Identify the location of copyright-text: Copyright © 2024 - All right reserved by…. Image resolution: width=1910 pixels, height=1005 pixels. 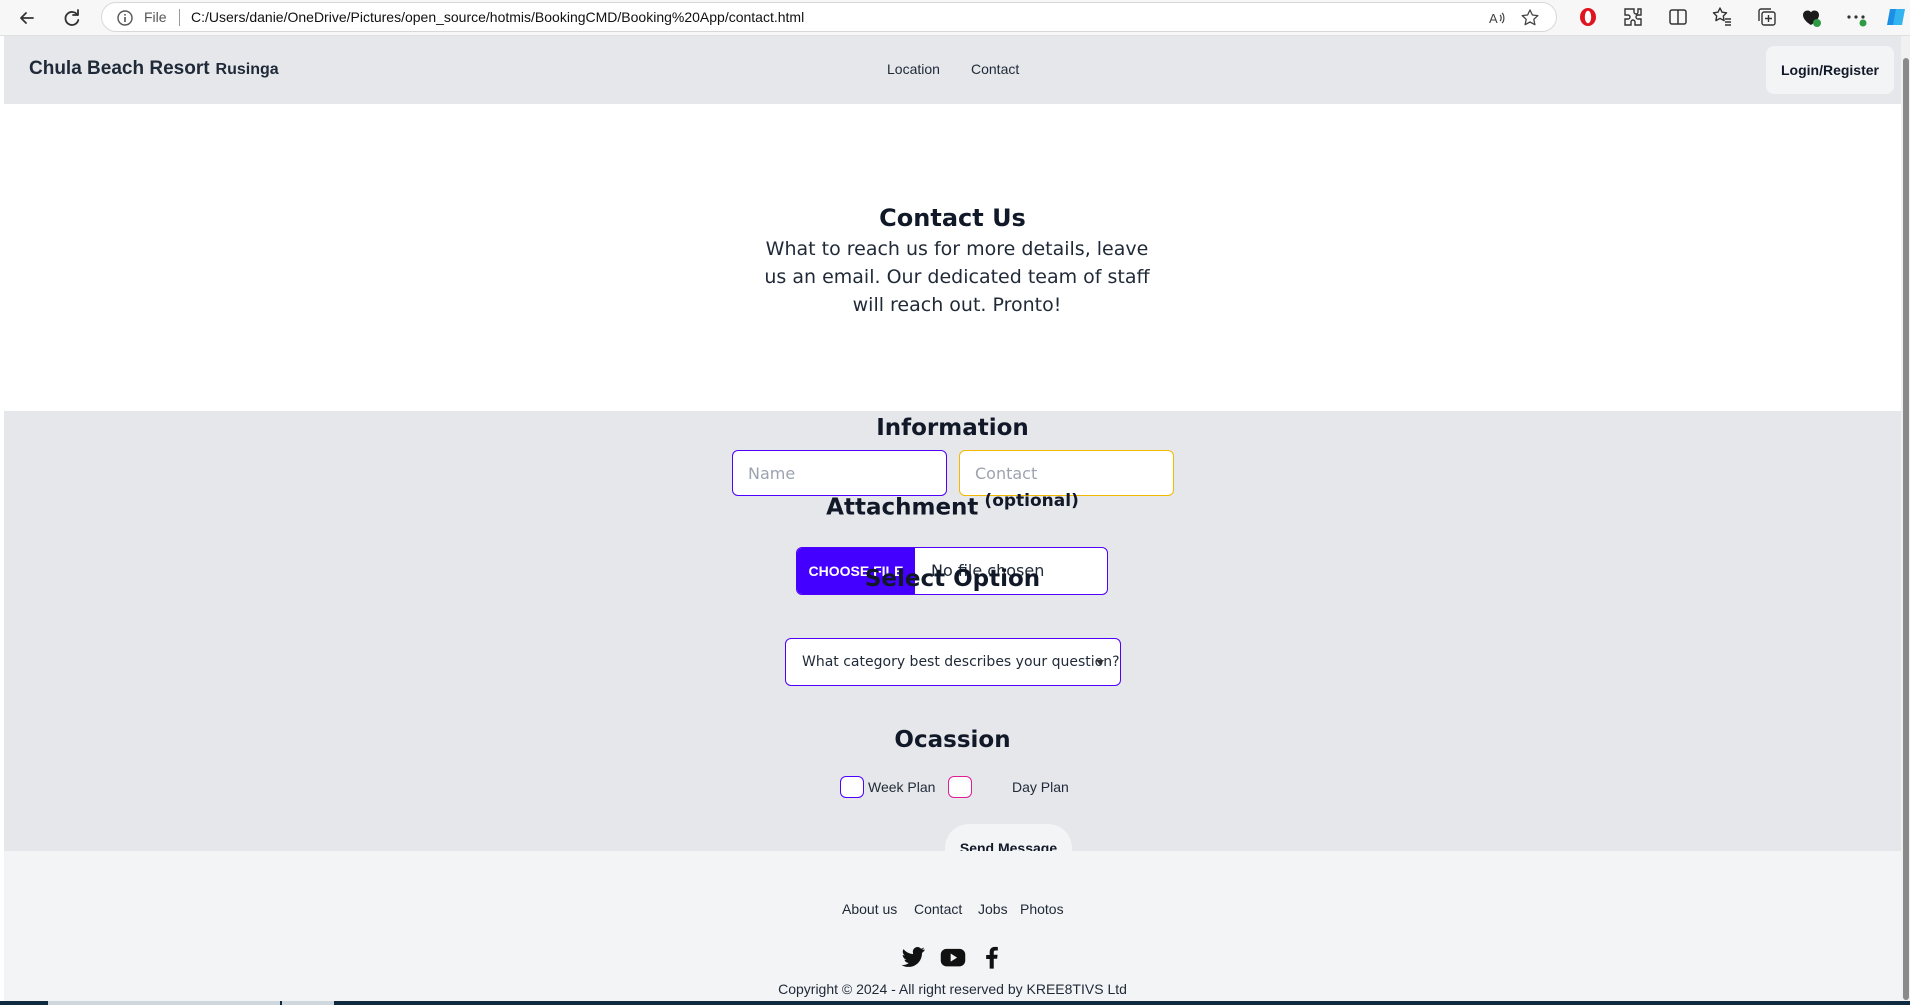
(952, 989).